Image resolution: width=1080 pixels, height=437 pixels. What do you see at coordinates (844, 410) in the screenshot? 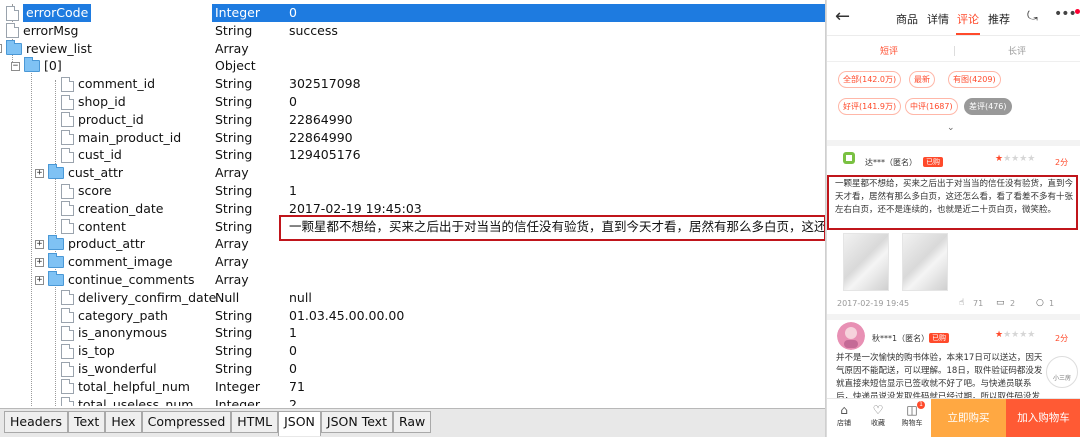
I see `shop-icon: ⌂` at bounding box center [844, 410].